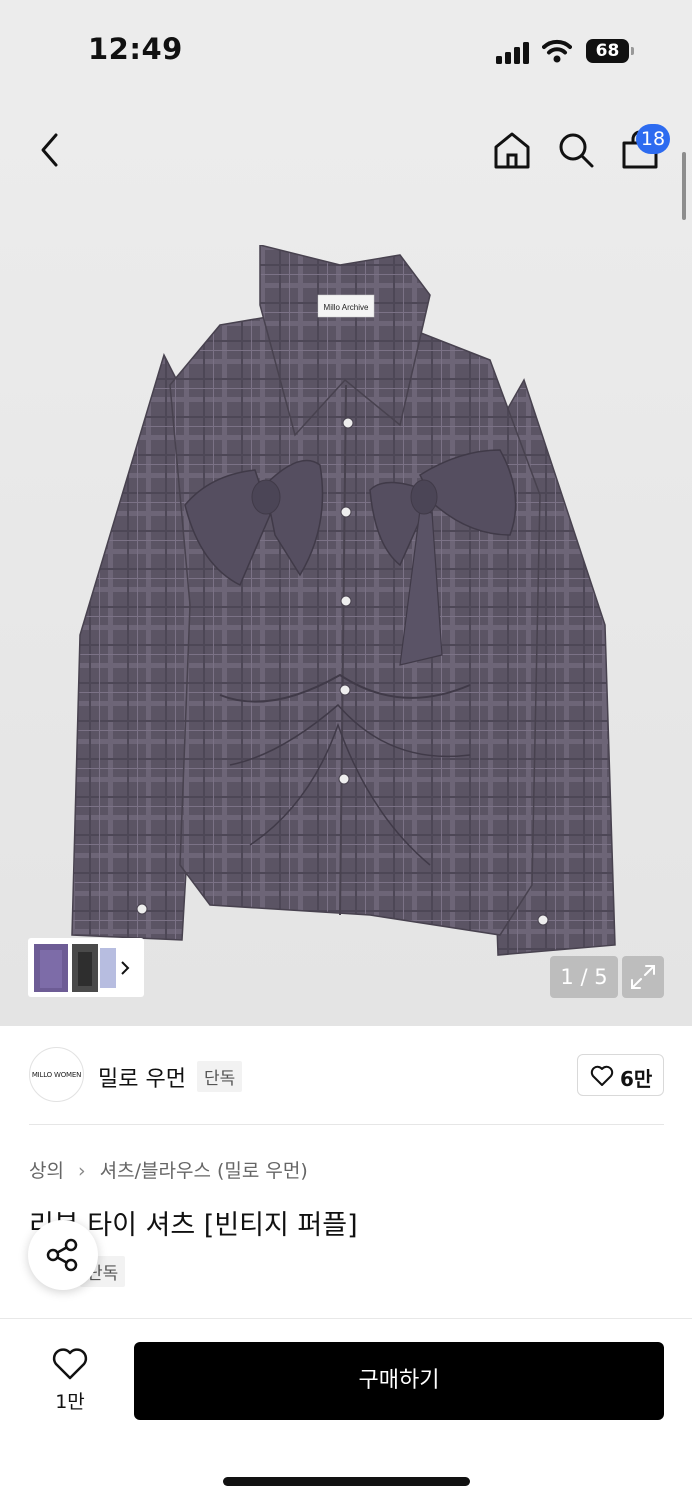 The image size is (692, 1500). What do you see at coordinates (557, 51) in the screenshot?
I see `wifi-icon` at bounding box center [557, 51].